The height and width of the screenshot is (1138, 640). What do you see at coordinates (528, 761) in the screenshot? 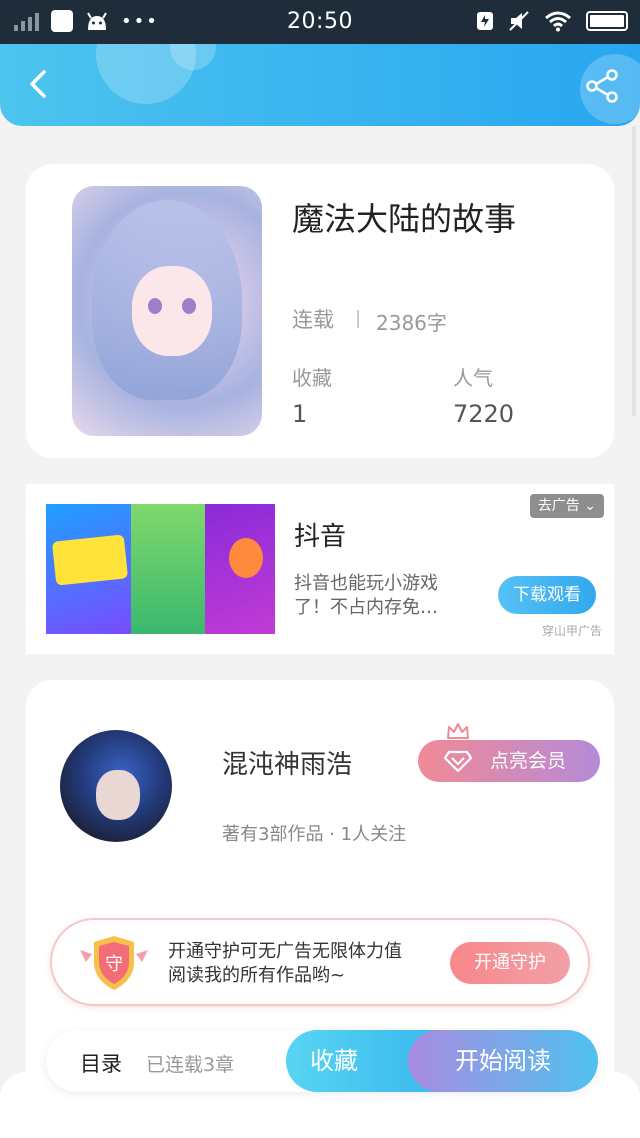
I see `vip-label: 点亮会员` at bounding box center [528, 761].